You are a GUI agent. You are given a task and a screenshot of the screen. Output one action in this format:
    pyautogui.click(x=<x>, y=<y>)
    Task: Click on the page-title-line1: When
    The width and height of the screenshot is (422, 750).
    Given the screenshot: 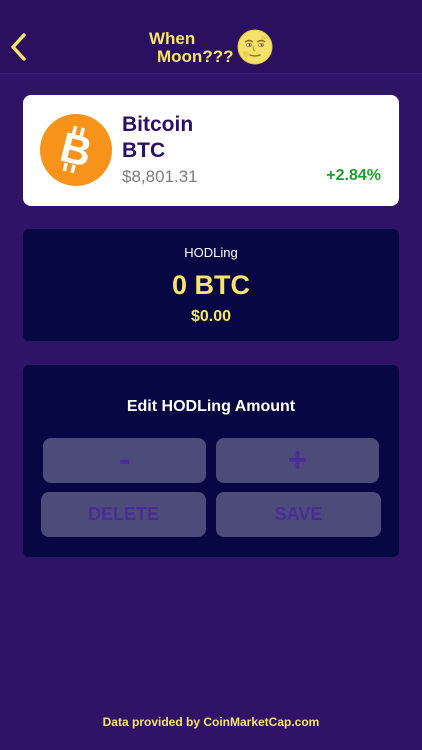 What is the action you would take?
    pyautogui.click(x=172, y=38)
    